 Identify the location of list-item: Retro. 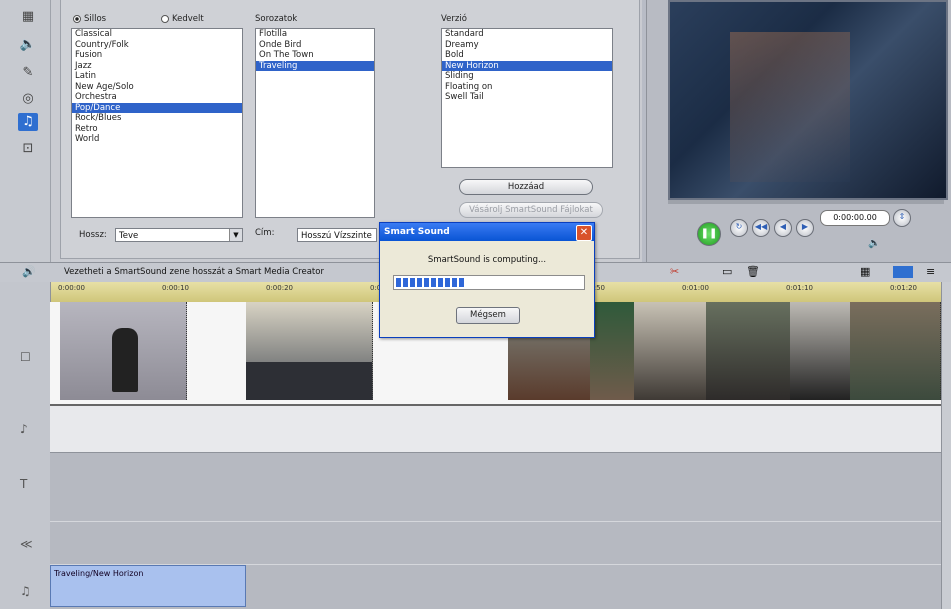
(157, 129).